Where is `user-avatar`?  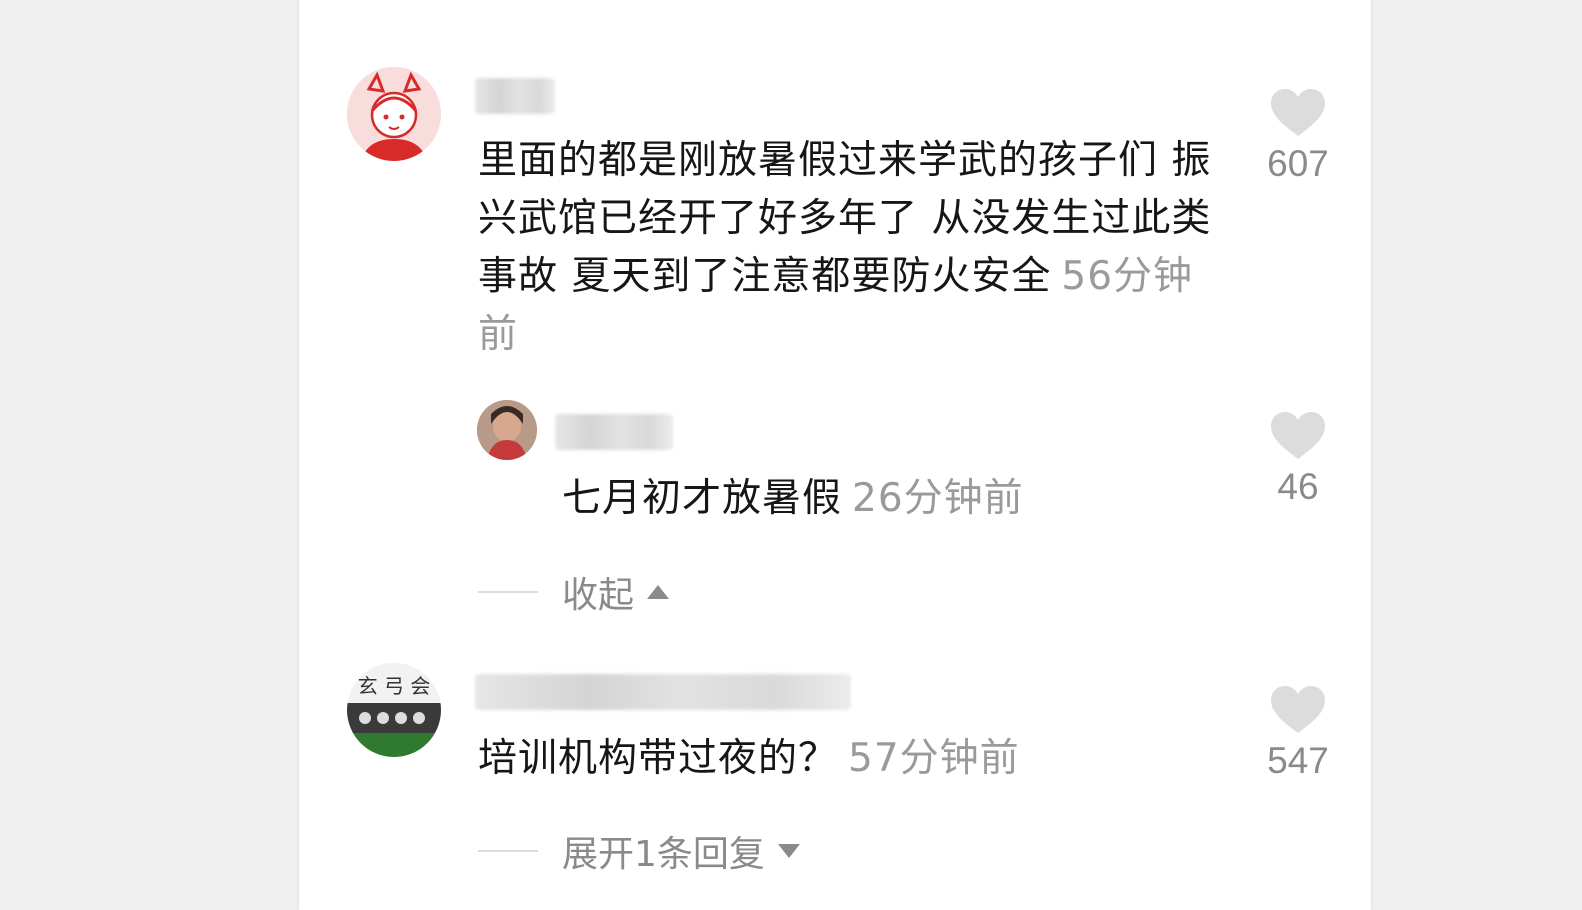 user-avatar is located at coordinates (394, 114).